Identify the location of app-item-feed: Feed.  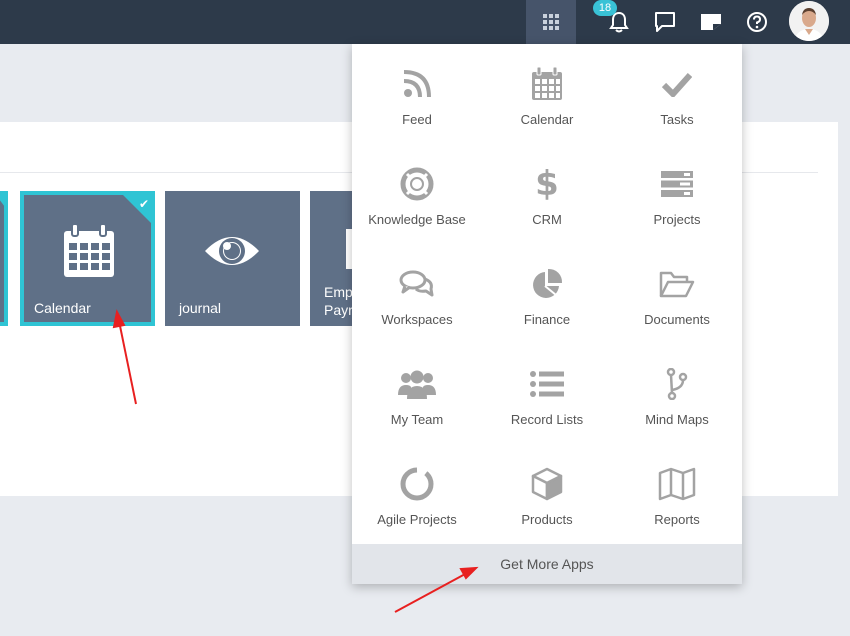
(417, 94).